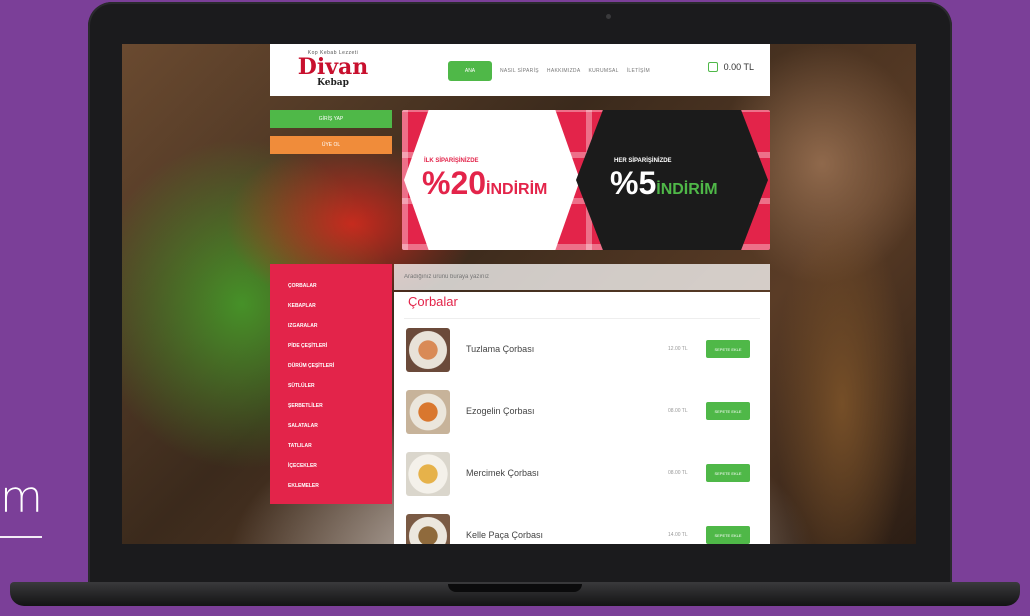  What do you see at coordinates (502, 473) in the screenshot?
I see `product-name: Mercimek Çorbası` at bounding box center [502, 473].